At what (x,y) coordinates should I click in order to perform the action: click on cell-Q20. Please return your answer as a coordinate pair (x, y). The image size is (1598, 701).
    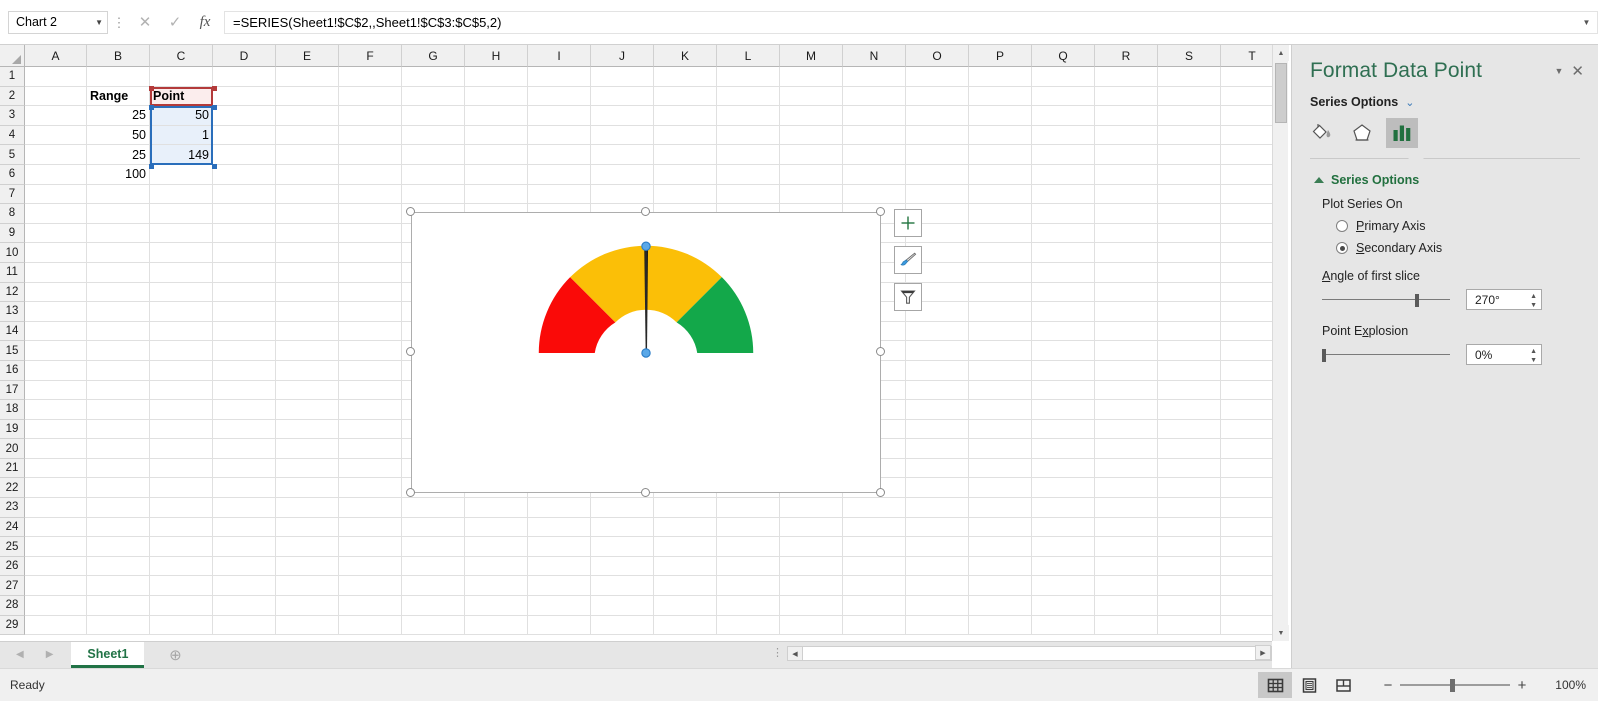
    Looking at the image, I should click on (1063, 449).